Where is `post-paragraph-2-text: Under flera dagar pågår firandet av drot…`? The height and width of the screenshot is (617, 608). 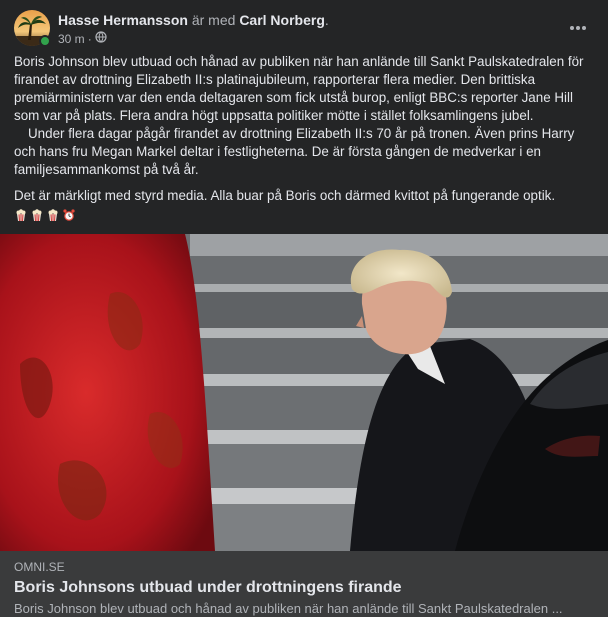
post-paragraph-2-text: Under flera dagar pågår firandet av drot… is located at coordinates (294, 151).